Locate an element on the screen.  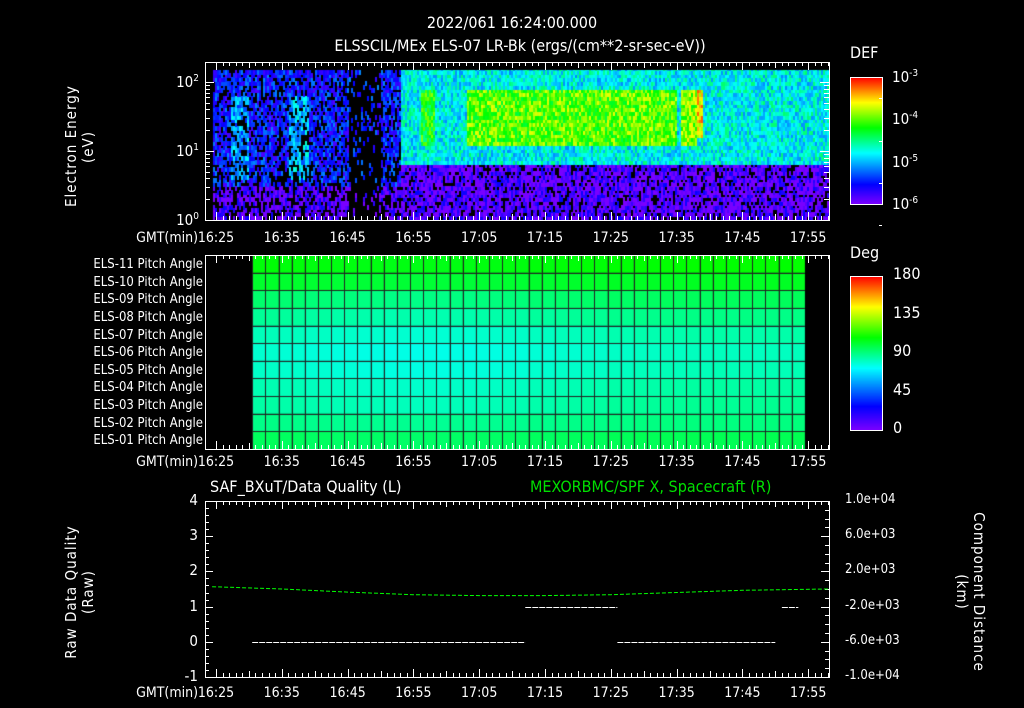
deg-colorbar-tick-label: 45 is located at coordinates (902, 389).